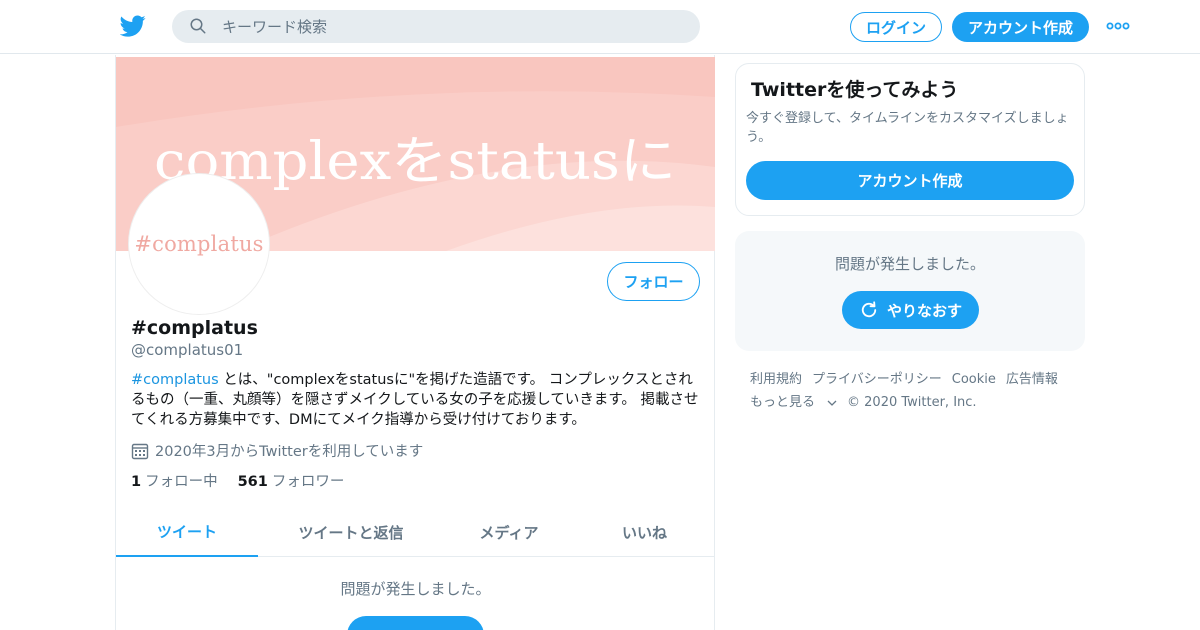 Image resolution: width=1200 pixels, height=630 pixels. I want to click on joined-date: 2020年3月からTwitterを利用しています, so click(277, 450).